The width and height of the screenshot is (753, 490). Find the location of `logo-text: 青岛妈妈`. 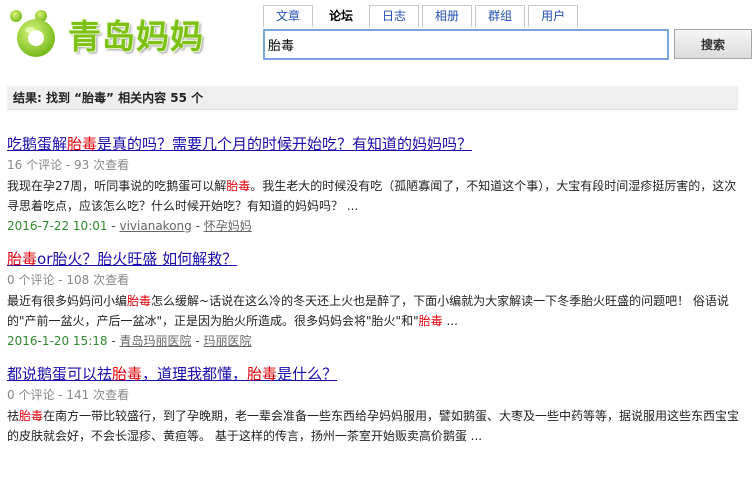

logo-text: 青岛妈妈 is located at coordinates (136, 36).